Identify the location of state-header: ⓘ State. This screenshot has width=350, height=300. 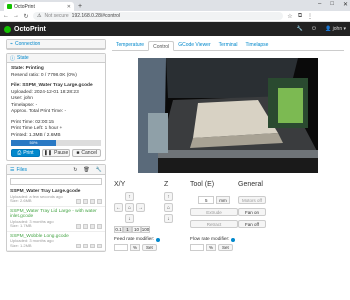
(56, 58).